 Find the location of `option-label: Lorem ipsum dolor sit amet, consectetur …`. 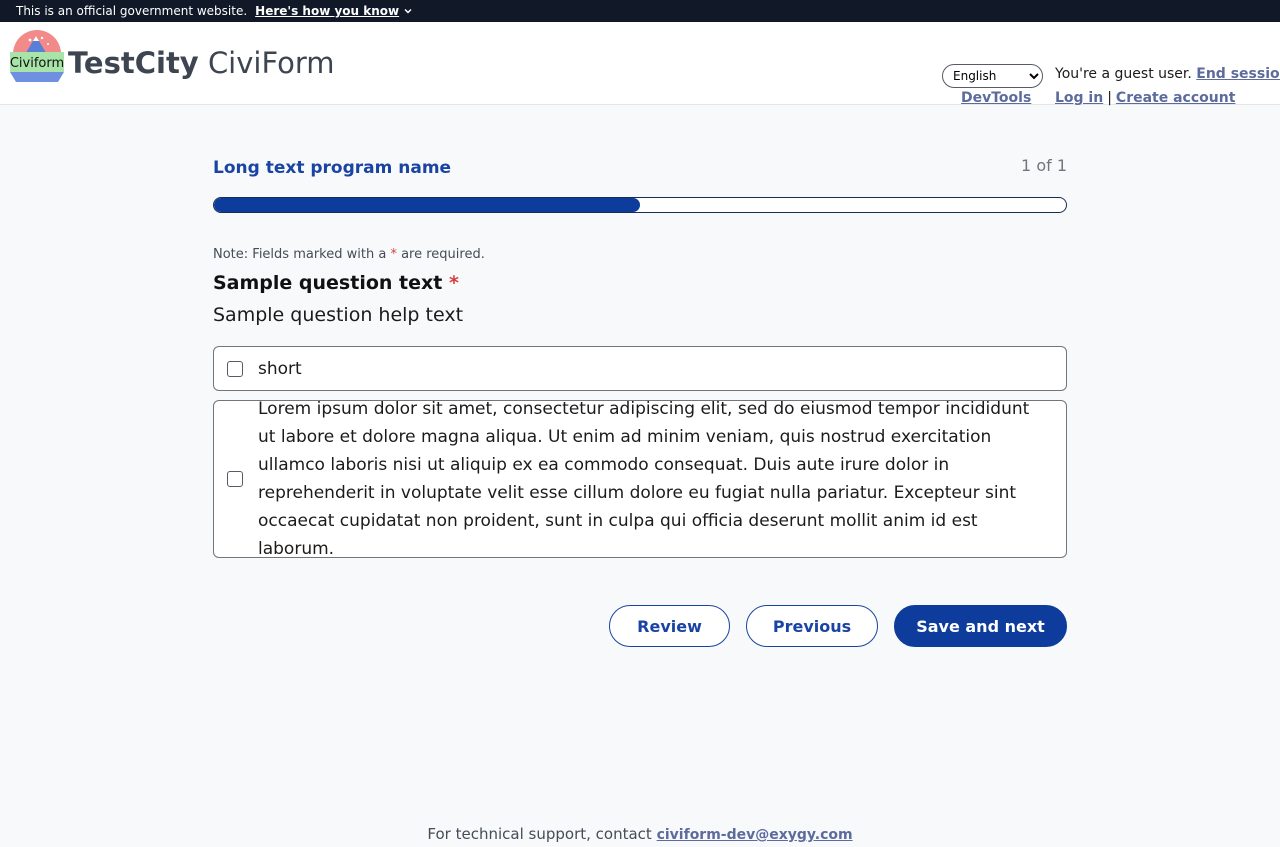

option-label: Lorem ipsum dolor sit amet, consectetur … is located at coordinates (644, 479).